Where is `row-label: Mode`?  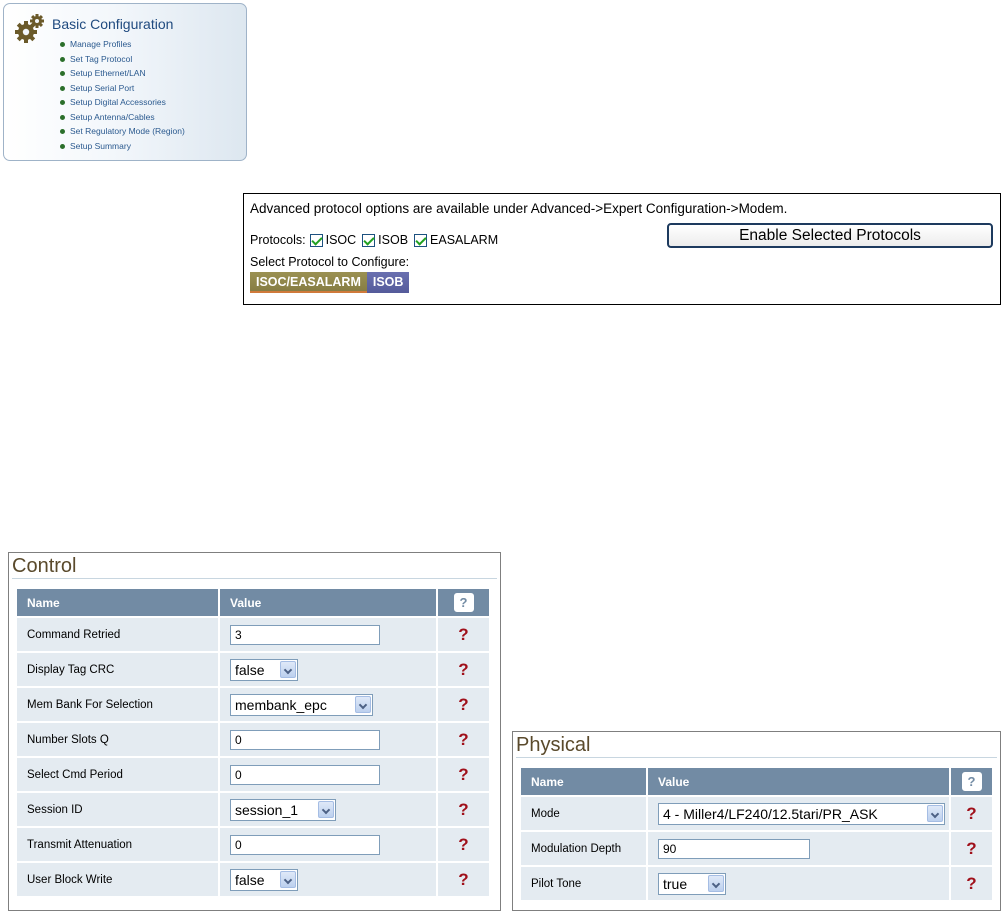 row-label: Mode is located at coordinates (583, 813).